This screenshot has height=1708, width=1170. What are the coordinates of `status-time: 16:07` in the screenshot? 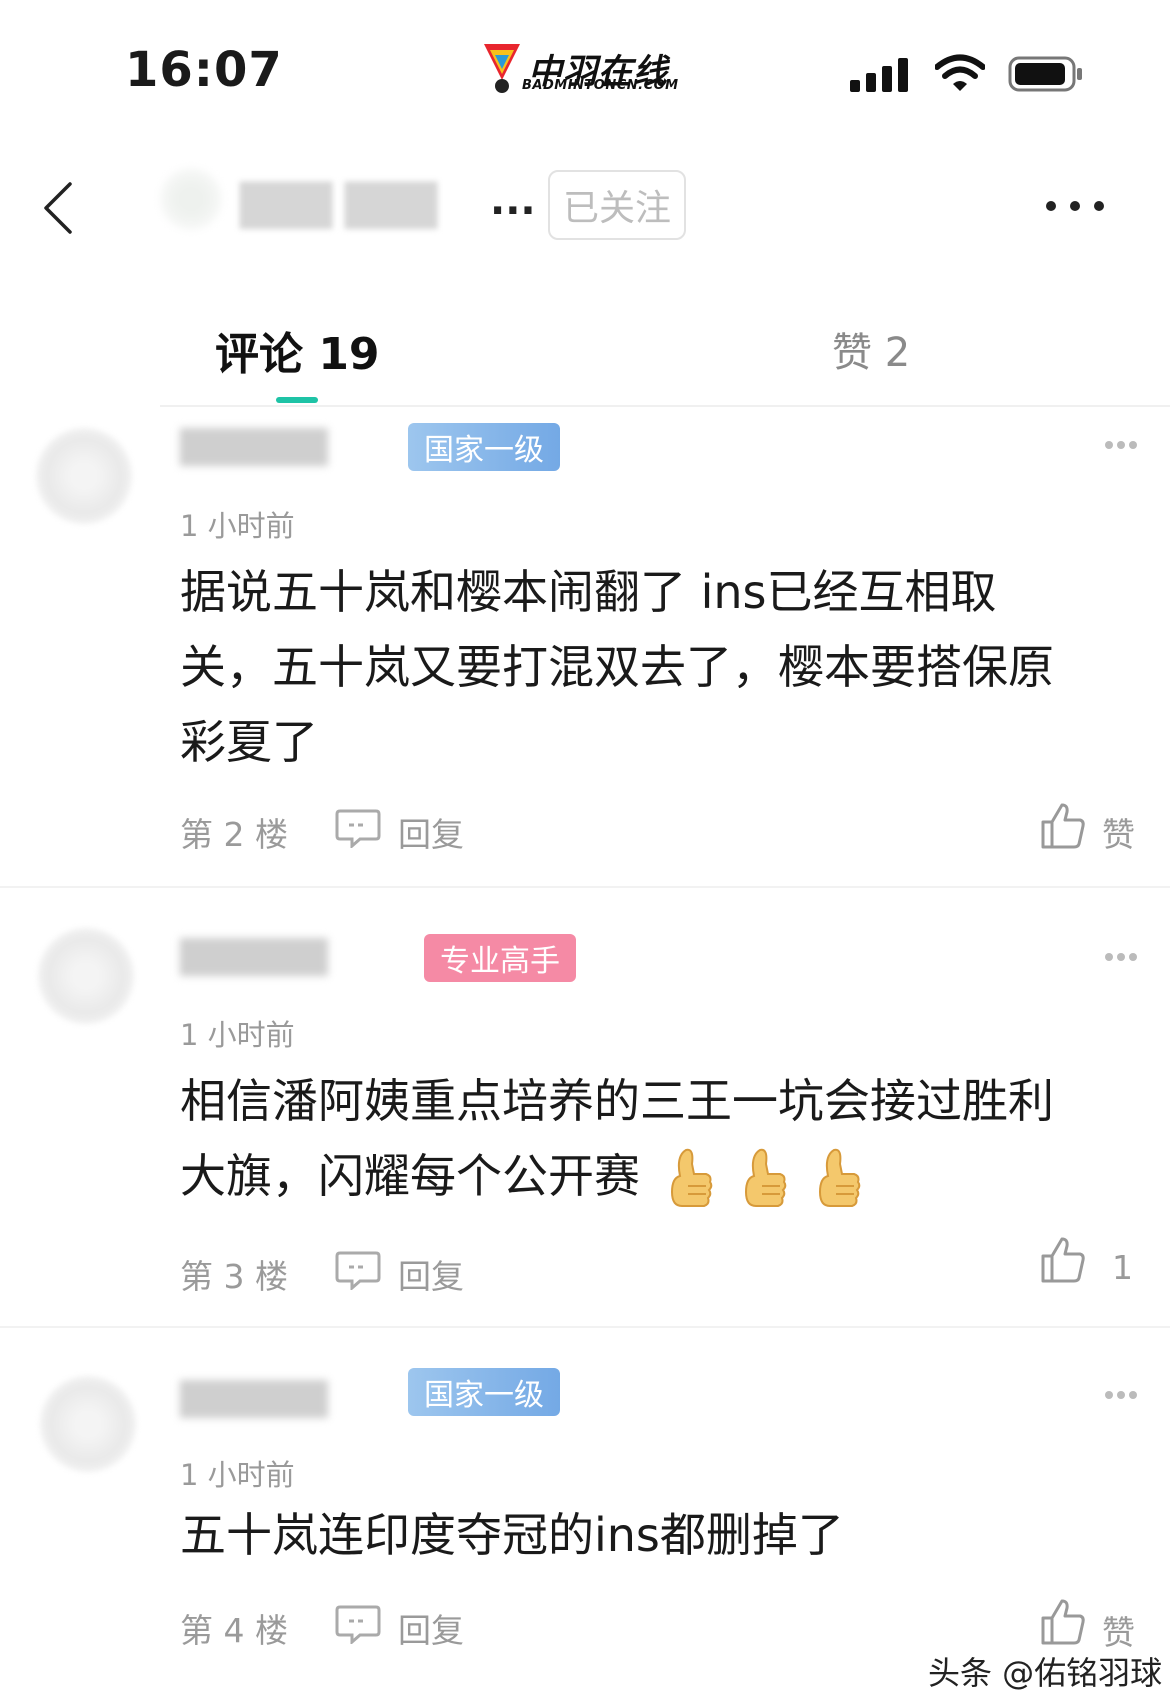 It's located at (204, 70).